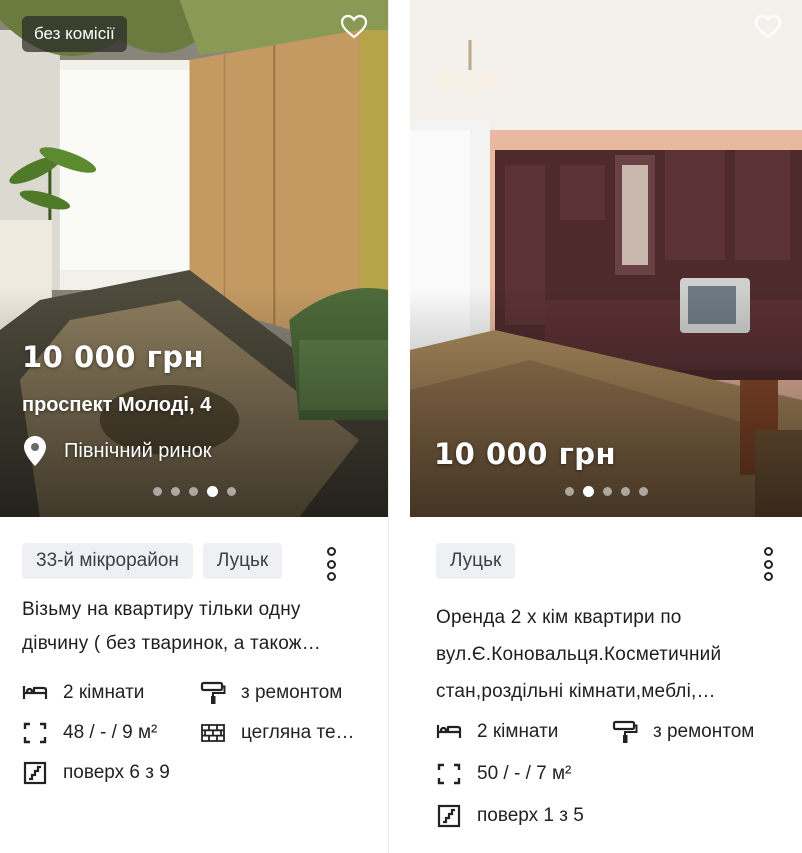 This screenshot has width=802, height=853. What do you see at coordinates (111, 773) in the screenshot?
I see `spec-floor: поверх 6 з 9` at bounding box center [111, 773].